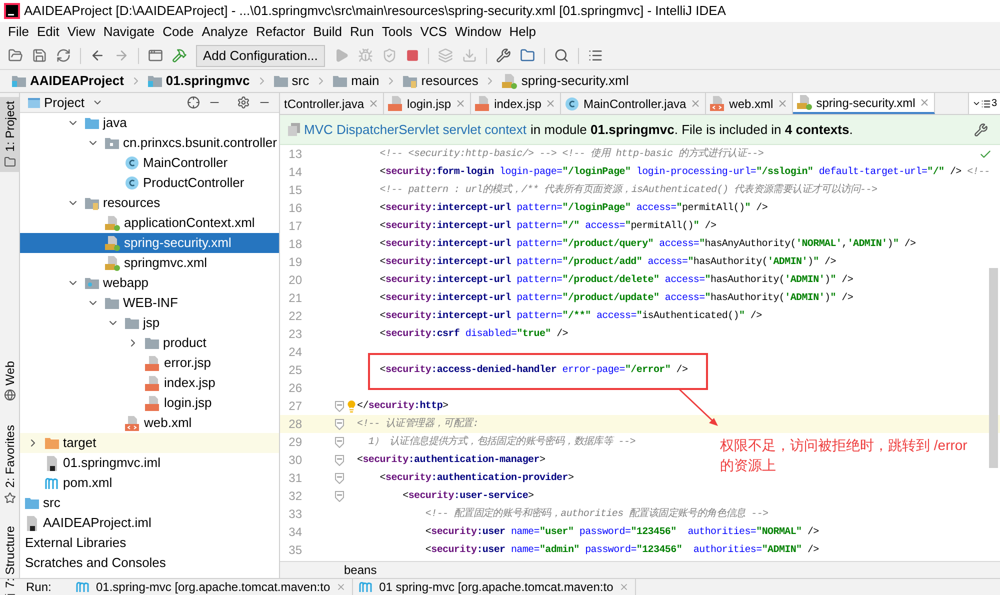  What do you see at coordinates (149, 423) in the screenshot?
I see `tree-item: web.xml` at bounding box center [149, 423].